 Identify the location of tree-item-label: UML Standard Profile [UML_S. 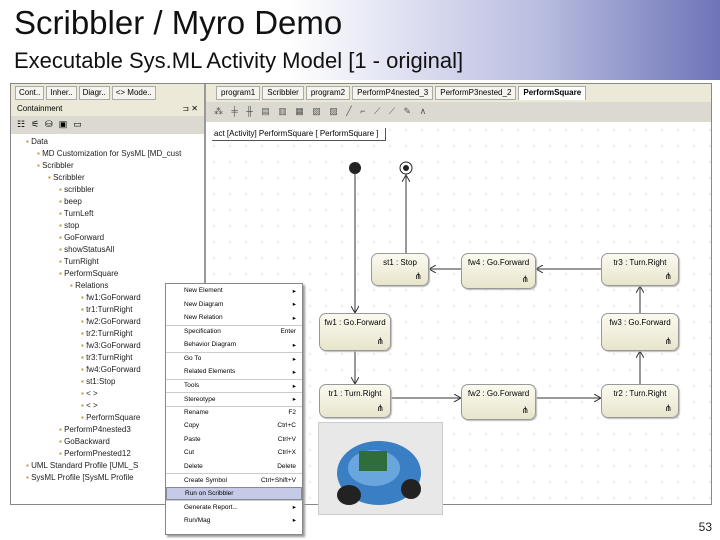
(85, 465).